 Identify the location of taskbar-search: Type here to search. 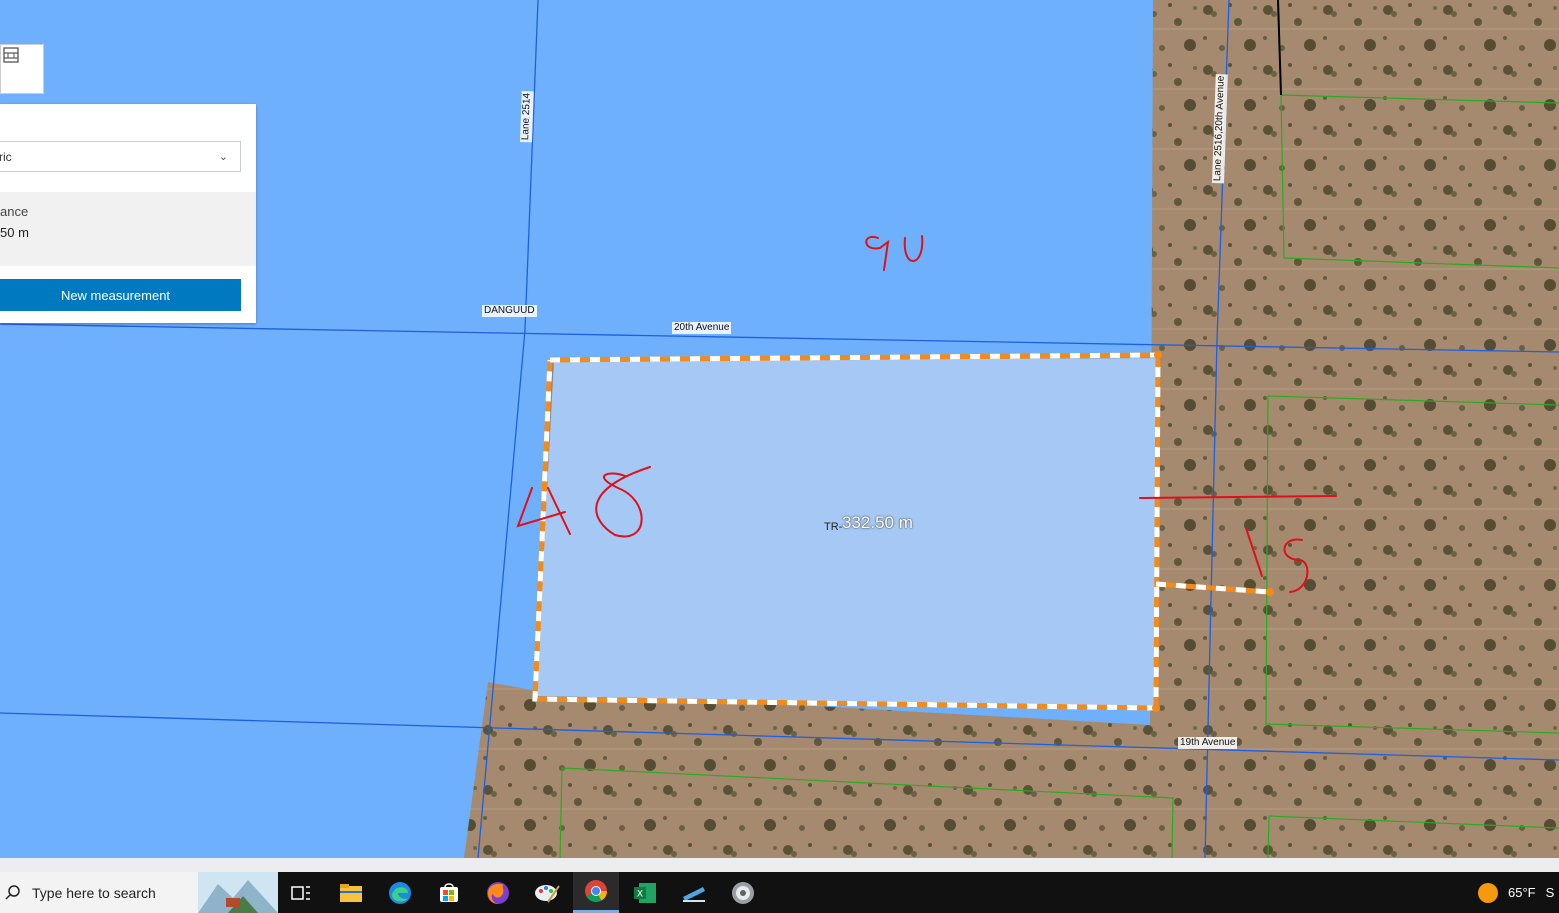
(139, 892).